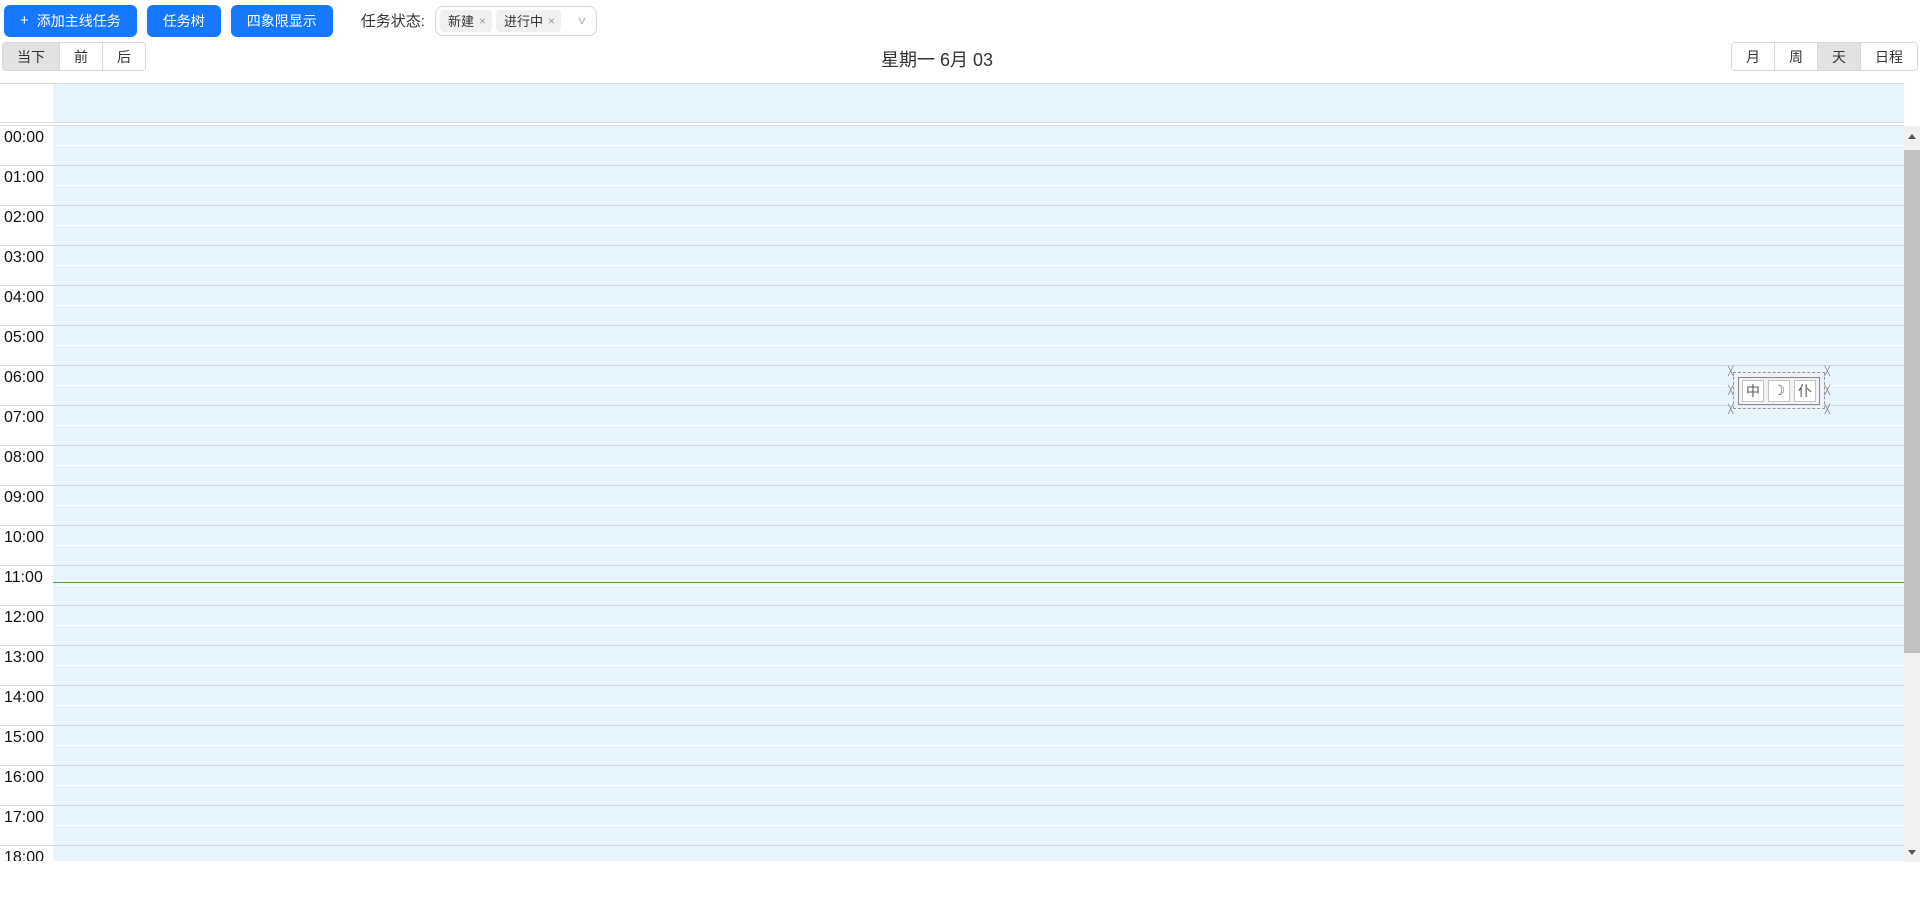 This screenshot has height=911, width=1920. I want to click on view-month-button: 月, so click(1753, 56).